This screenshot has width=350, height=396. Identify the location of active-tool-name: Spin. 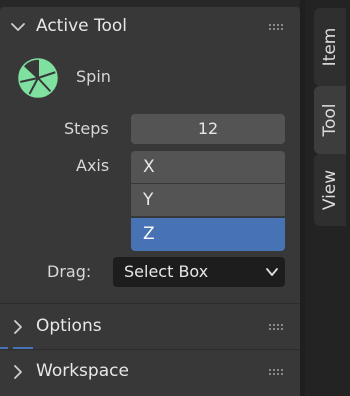
(93, 76).